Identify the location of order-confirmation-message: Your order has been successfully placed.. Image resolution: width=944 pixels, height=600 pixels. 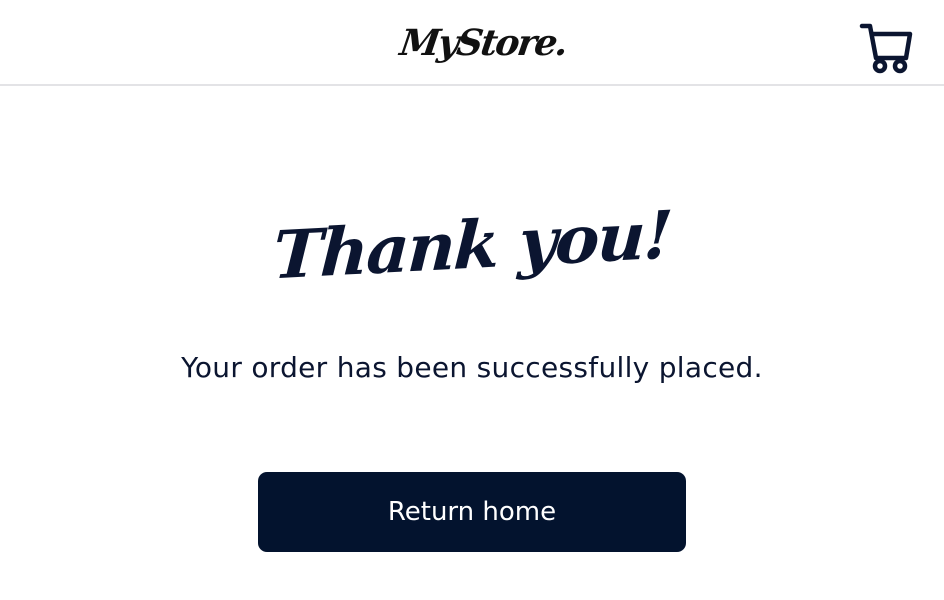
(472, 367).